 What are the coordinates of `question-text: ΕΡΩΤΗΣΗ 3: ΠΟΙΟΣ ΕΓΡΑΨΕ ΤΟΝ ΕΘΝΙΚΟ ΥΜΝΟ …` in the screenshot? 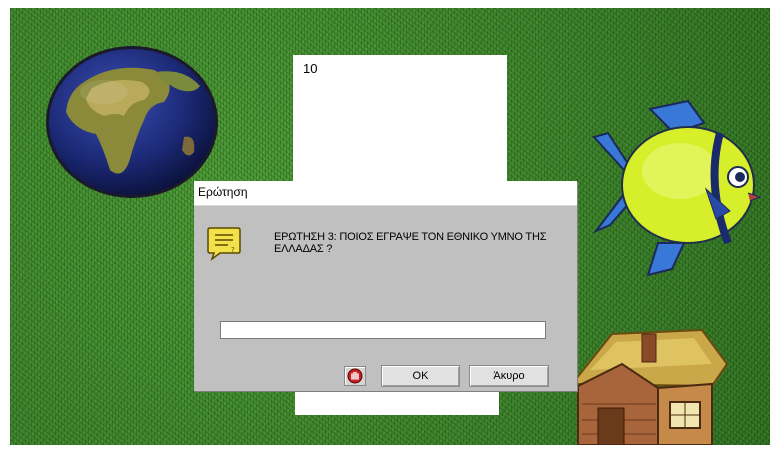 It's located at (410, 243).